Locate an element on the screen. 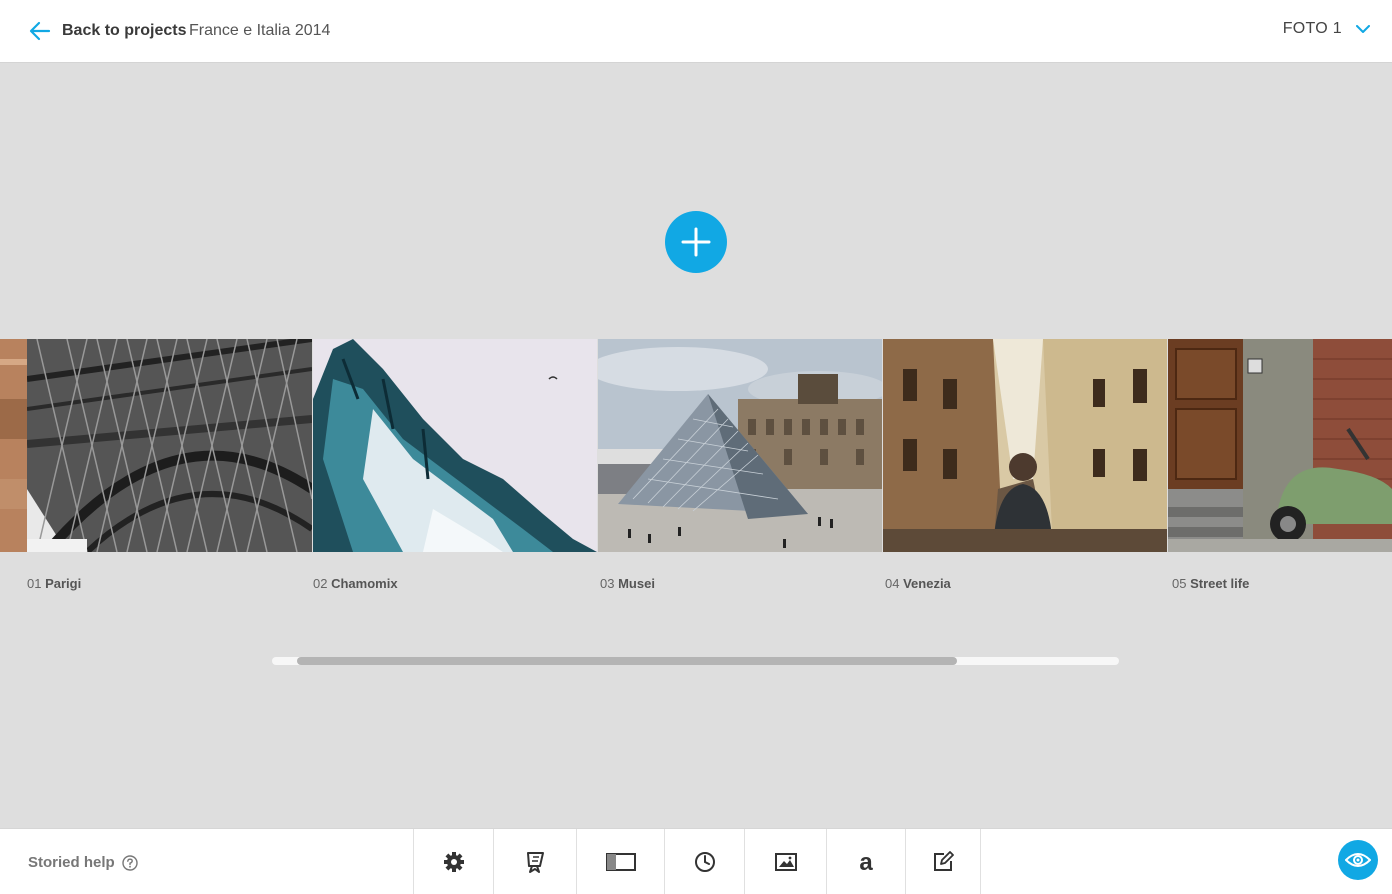 The width and height of the screenshot is (1392, 894). help-circle-icon is located at coordinates (129, 862).